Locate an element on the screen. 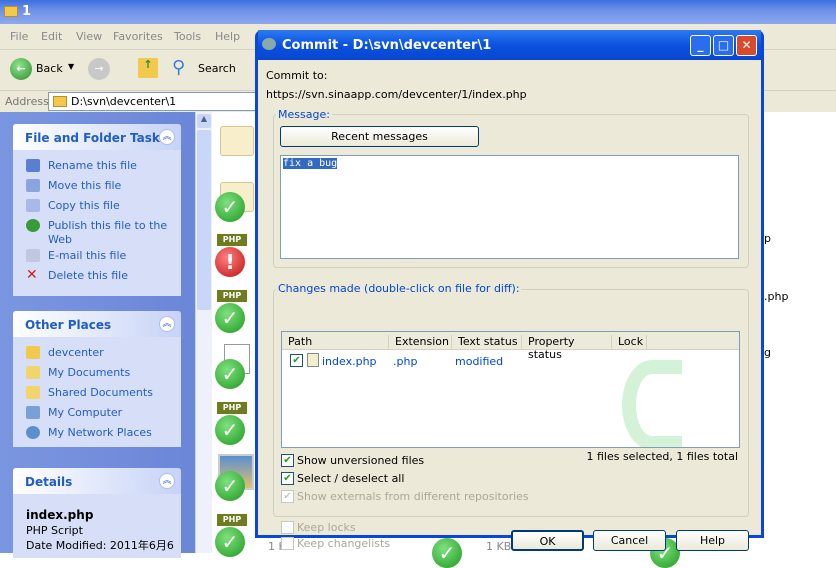 The height and width of the screenshot is (568, 836). maximize-button: □ is located at coordinates (723, 45).